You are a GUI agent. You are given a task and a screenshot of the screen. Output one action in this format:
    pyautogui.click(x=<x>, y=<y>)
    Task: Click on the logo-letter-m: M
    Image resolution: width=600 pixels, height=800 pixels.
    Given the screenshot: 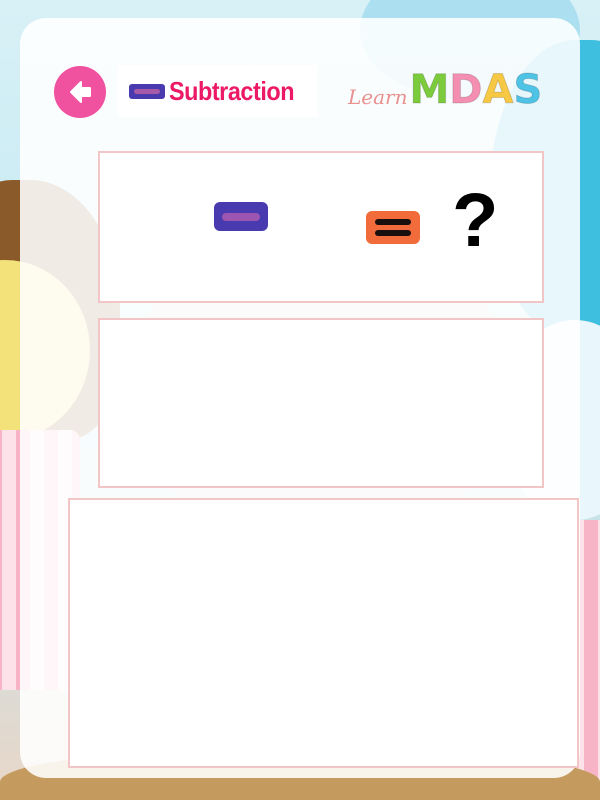 What is the action you would take?
    pyautogui.click(x=429, y=90)
    